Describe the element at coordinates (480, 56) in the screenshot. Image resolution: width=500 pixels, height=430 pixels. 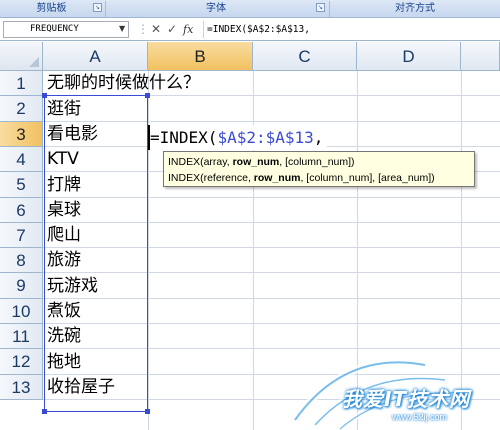
I see `column-header-next` at that location.